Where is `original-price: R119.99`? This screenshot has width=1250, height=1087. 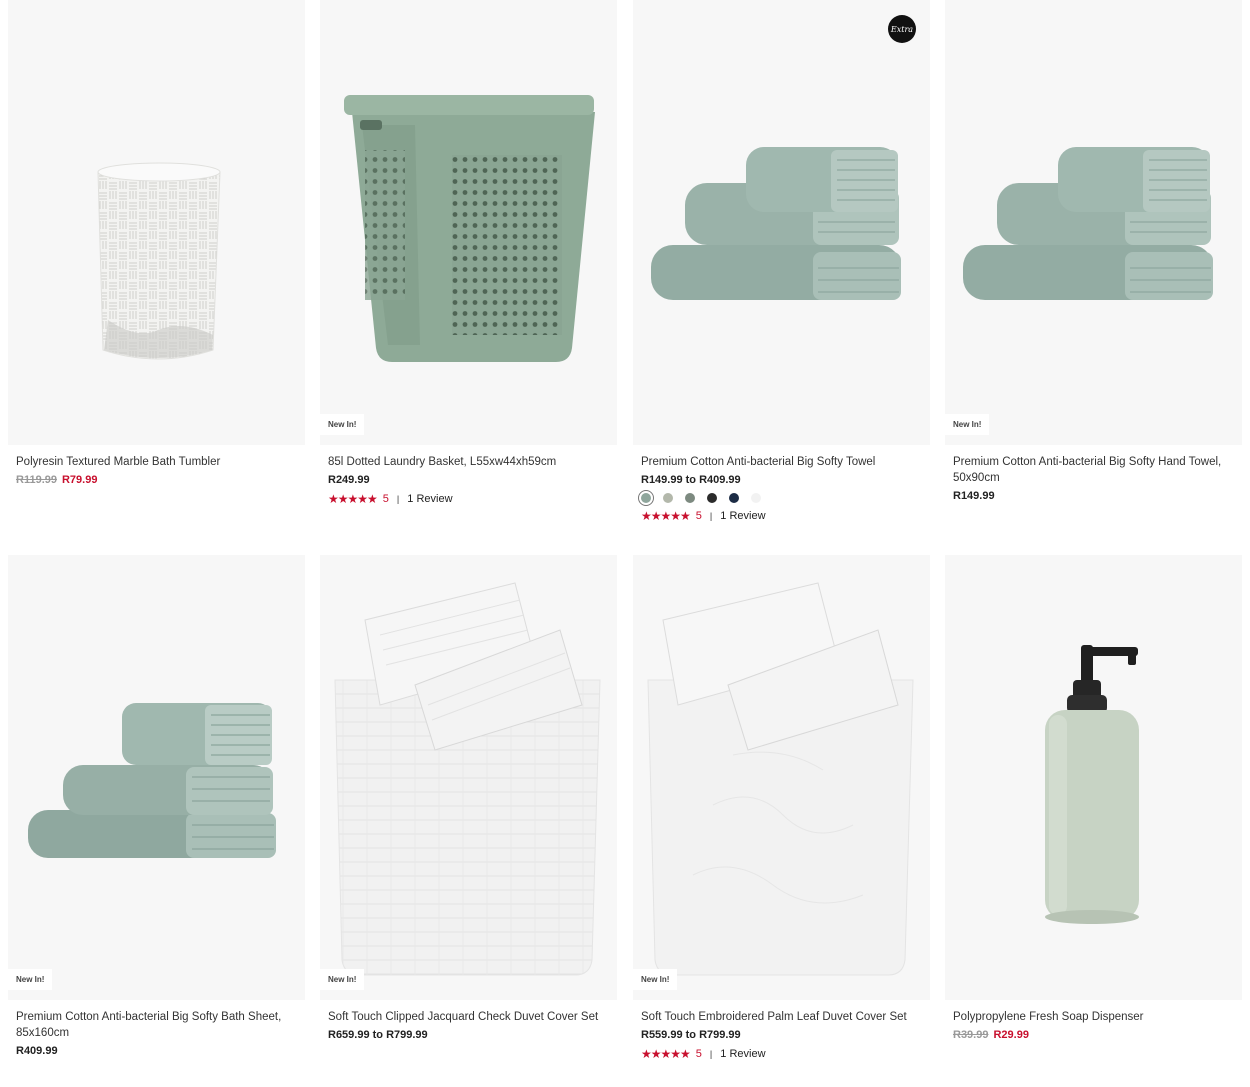 original-price: R119.99 is located at coordinates (36, 480).